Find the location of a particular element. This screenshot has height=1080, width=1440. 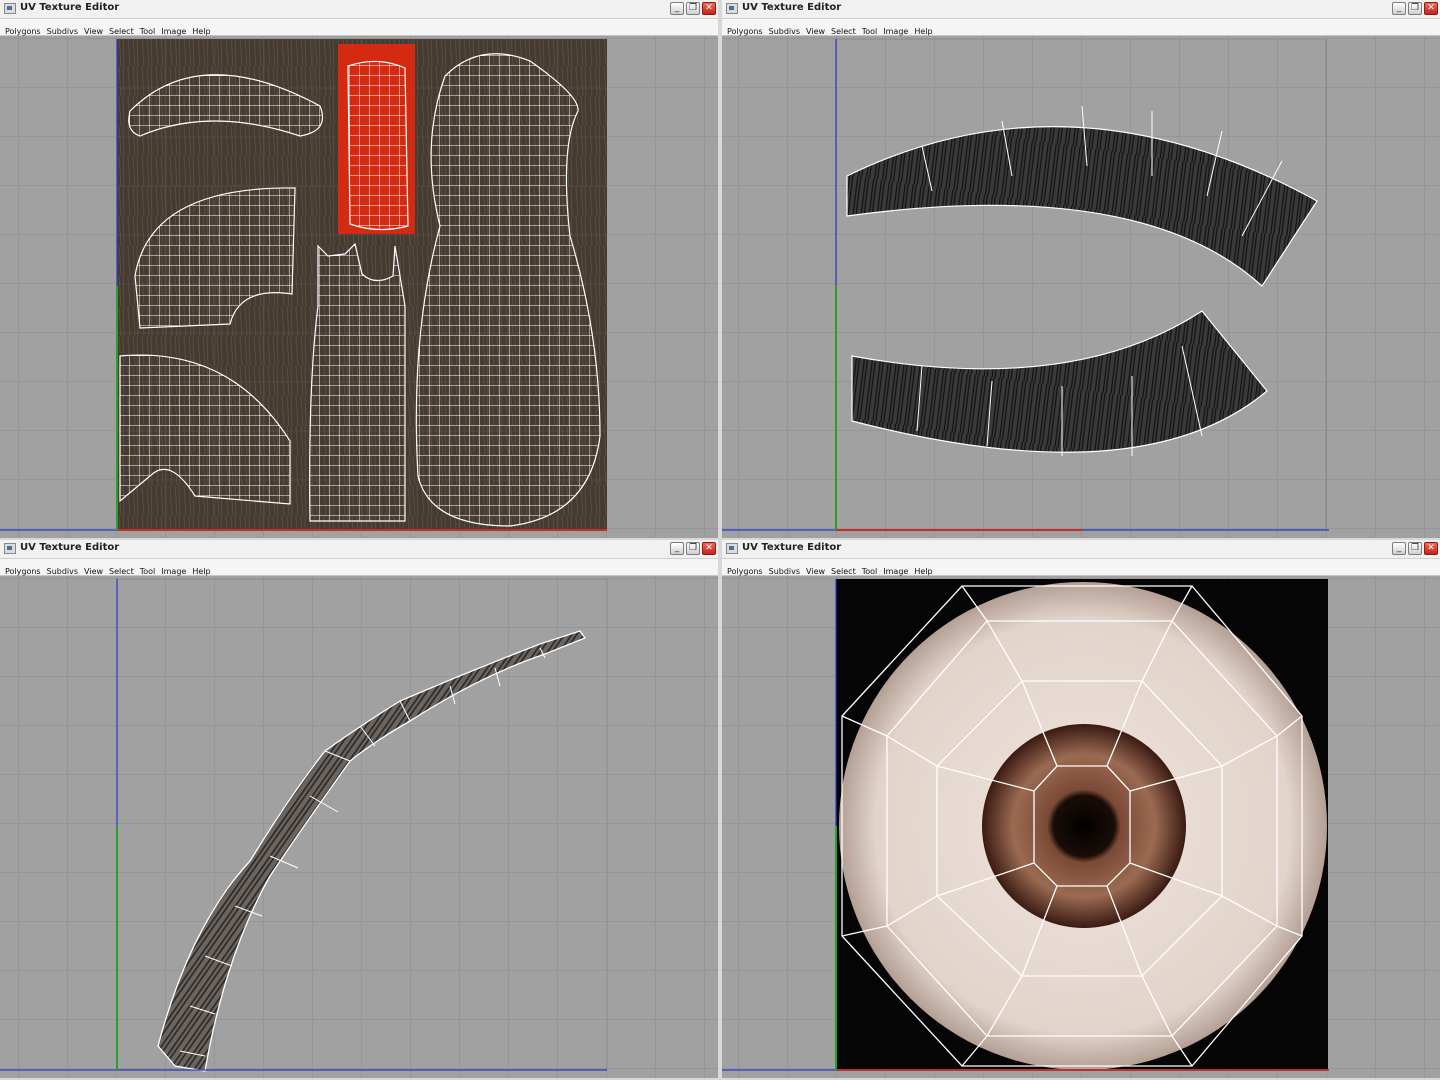

uv-shell-torso is located at coordinates (508, 290).